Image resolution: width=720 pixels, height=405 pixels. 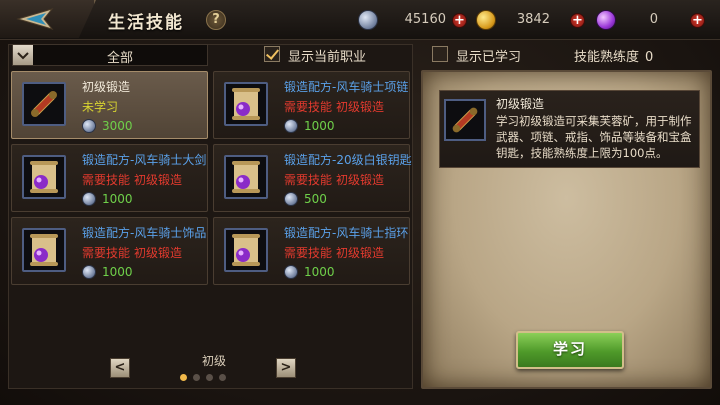 I want to click on proficiency-value: 0, so click(x=649, y=57).